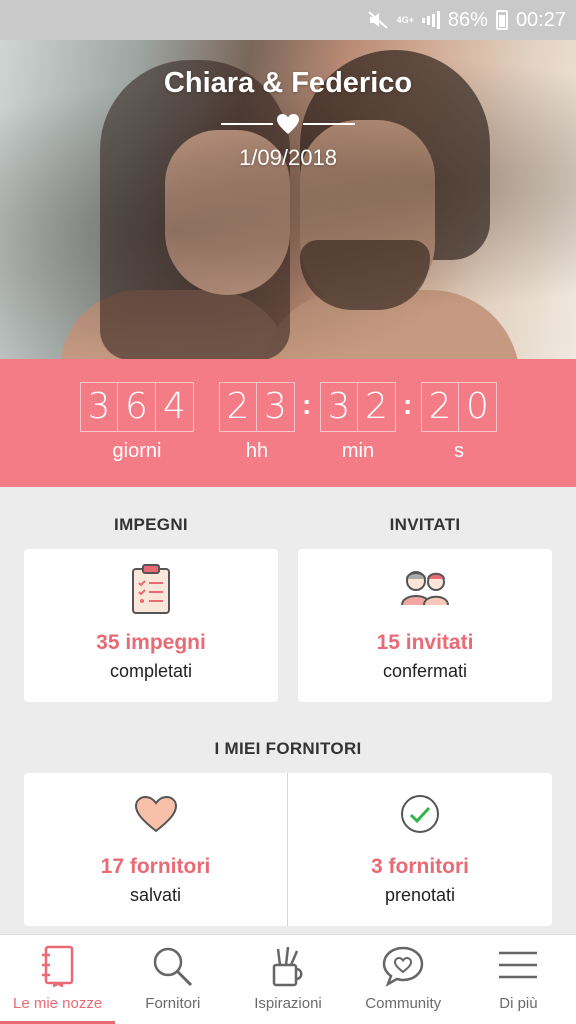 The image size is (576, 1024). What do you see at coordinates (425, 625) in the screenshot?
I see `invitati-card: 15 invitati confermati` at bounding box center [425, 625].